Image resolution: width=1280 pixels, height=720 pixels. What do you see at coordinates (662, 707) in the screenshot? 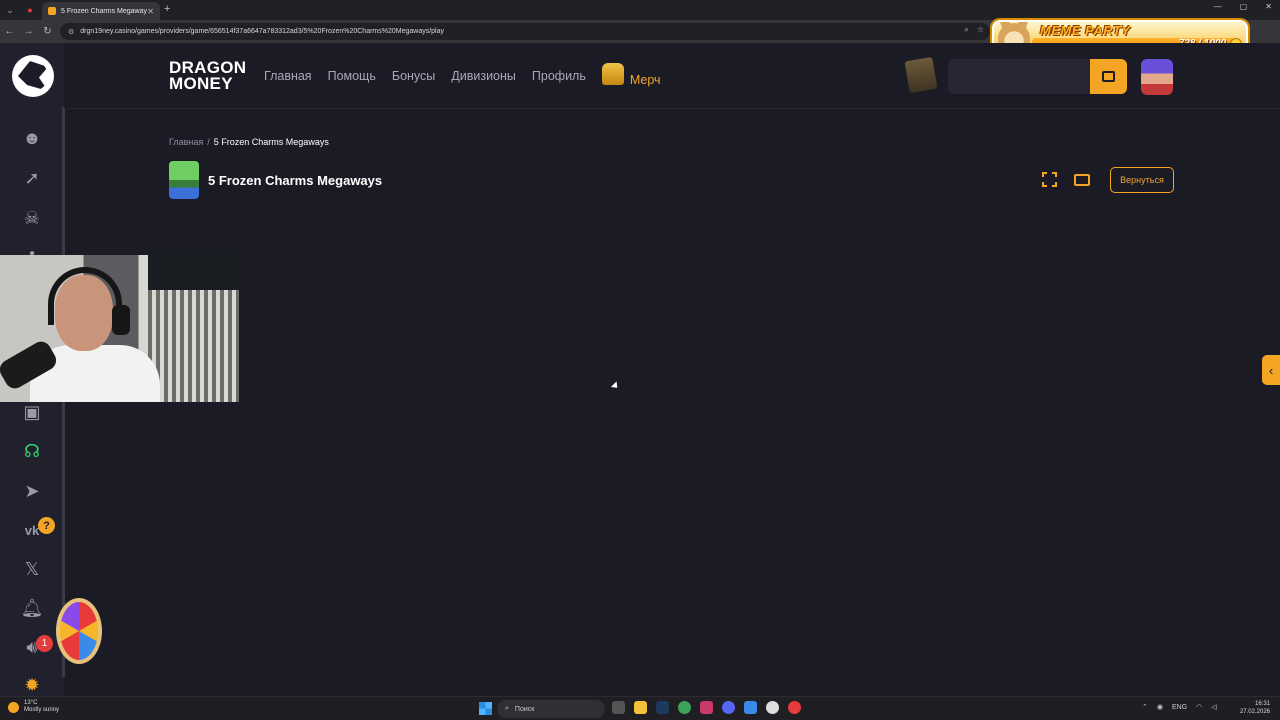
I see `steam-icon` at bounding box center [662, 707].